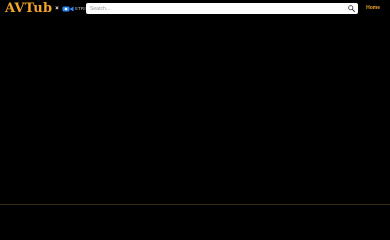 Image resolution: width=390 pixels, height=240 pixels. I want to click on search-button, so click(351, 8).